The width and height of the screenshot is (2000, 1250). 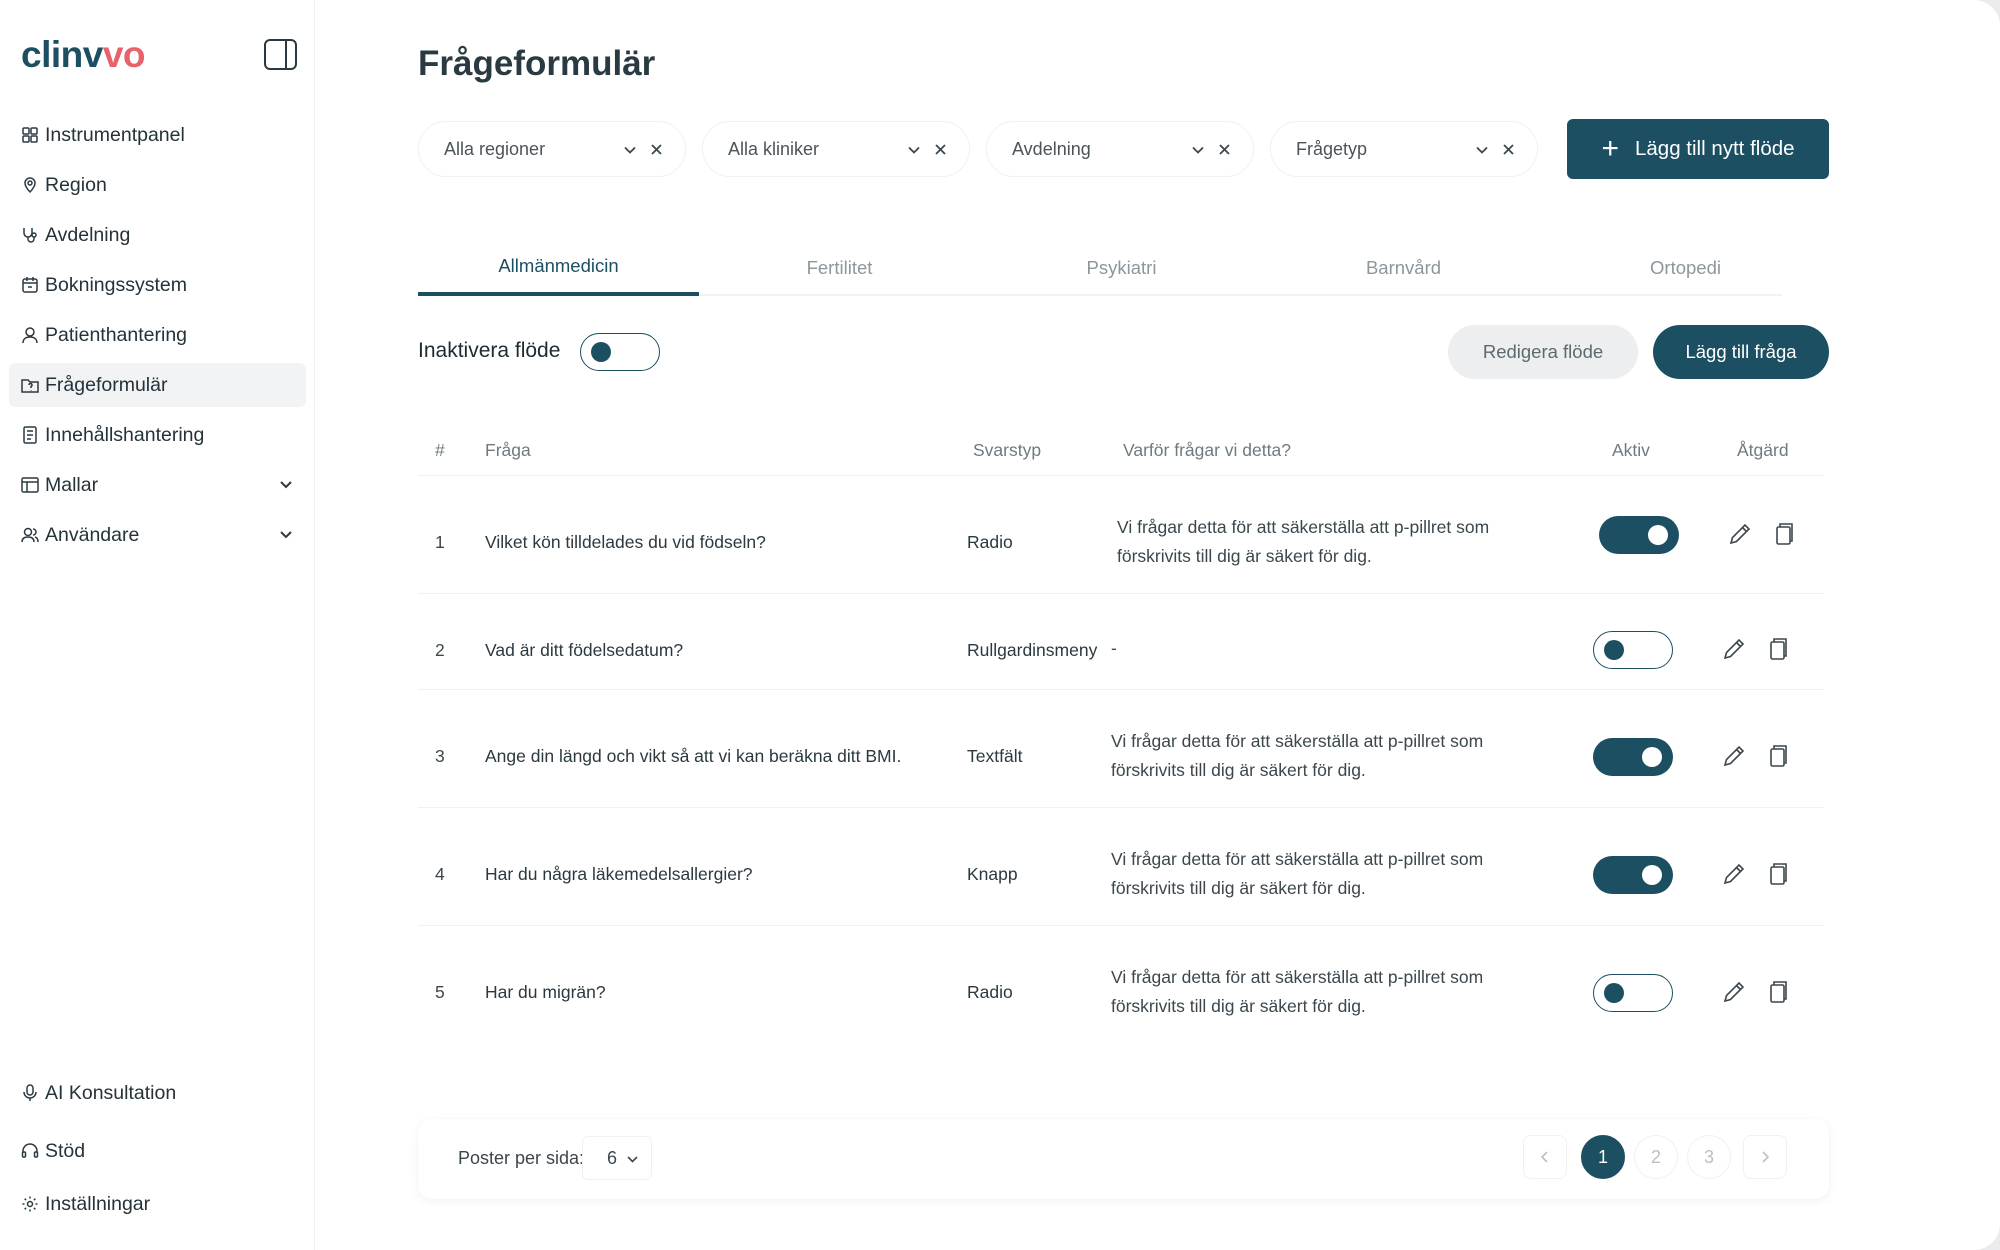 I want to click on tab-psykiatri: Psykiatri, so click(x=1121, y=268).